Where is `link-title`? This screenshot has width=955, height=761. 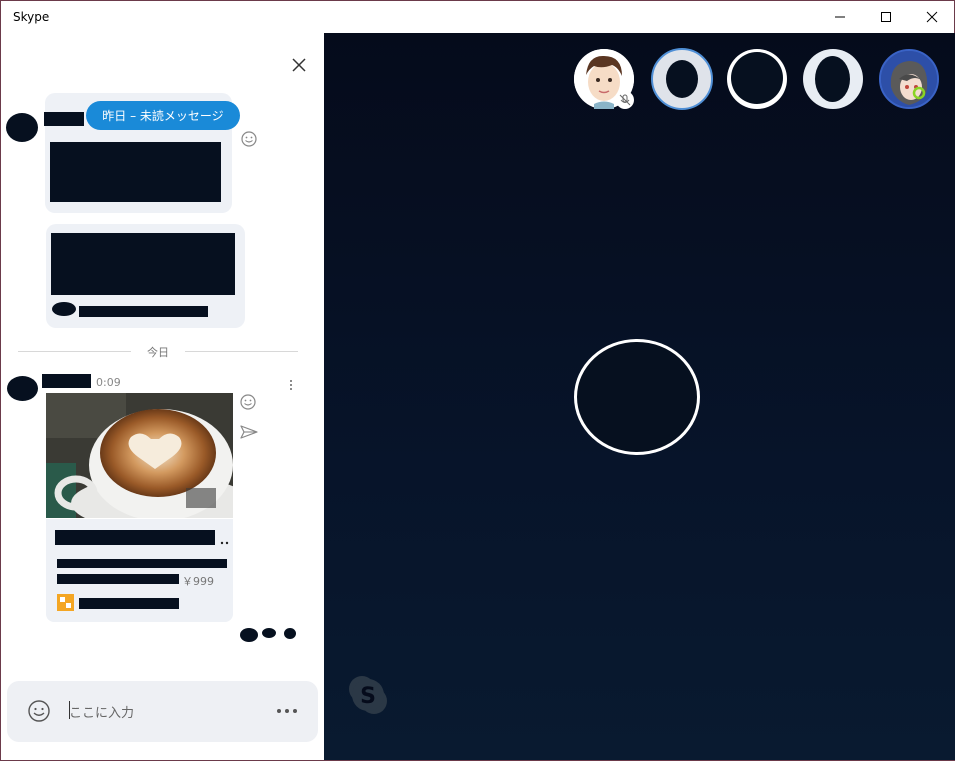 link-title is located at coordinates (135, 537).